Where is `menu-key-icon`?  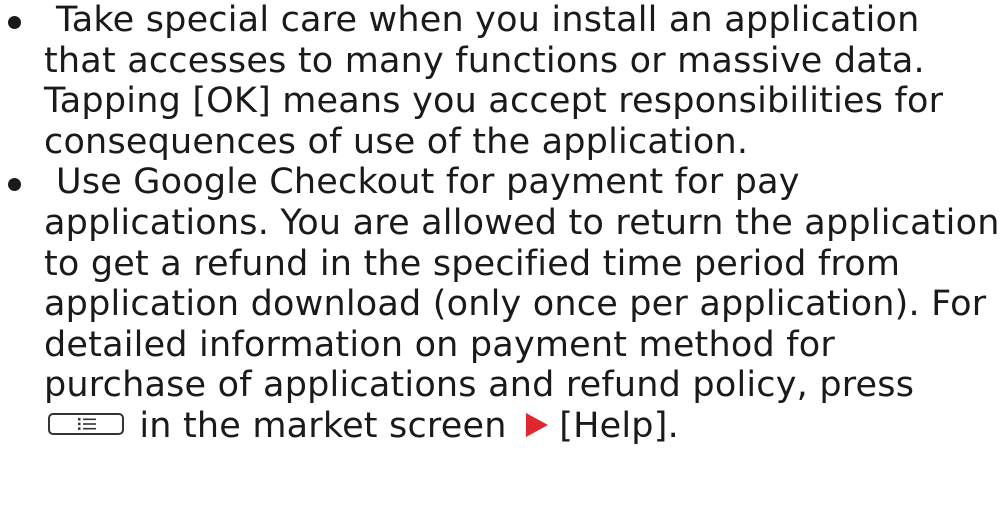
menu-key-icon is located at coordinates (86, 423).